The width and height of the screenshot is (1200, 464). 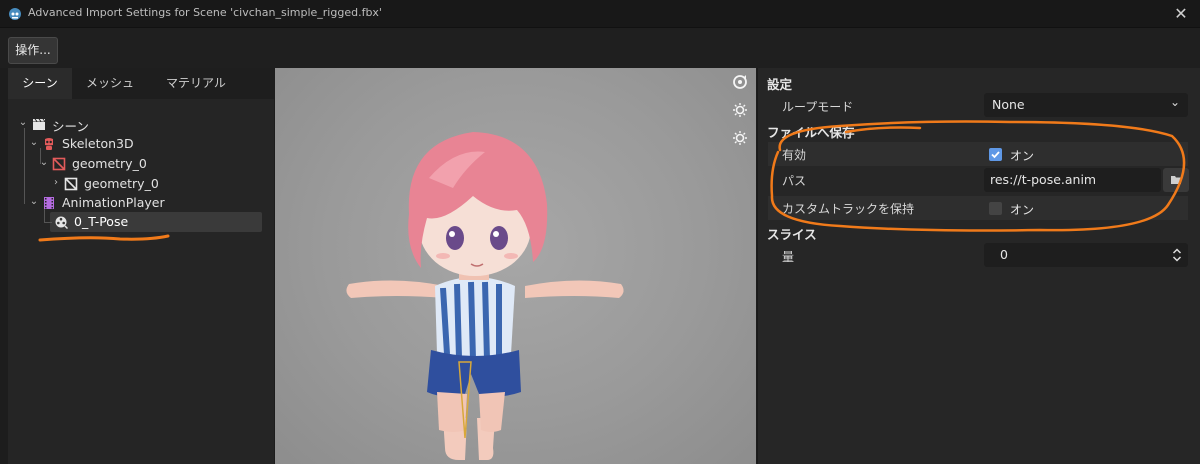 I want to click on loop-mode-label: ループモード, so click(x=818, y=107).